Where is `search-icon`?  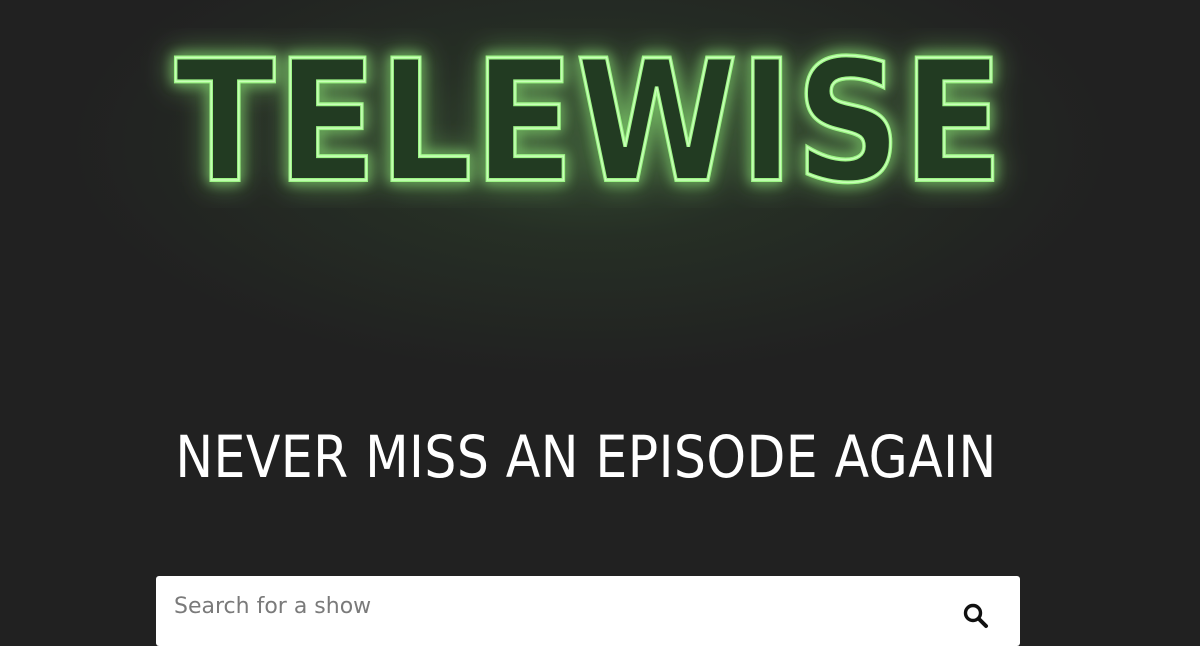 search-icon is located at coordinates (976, 618).